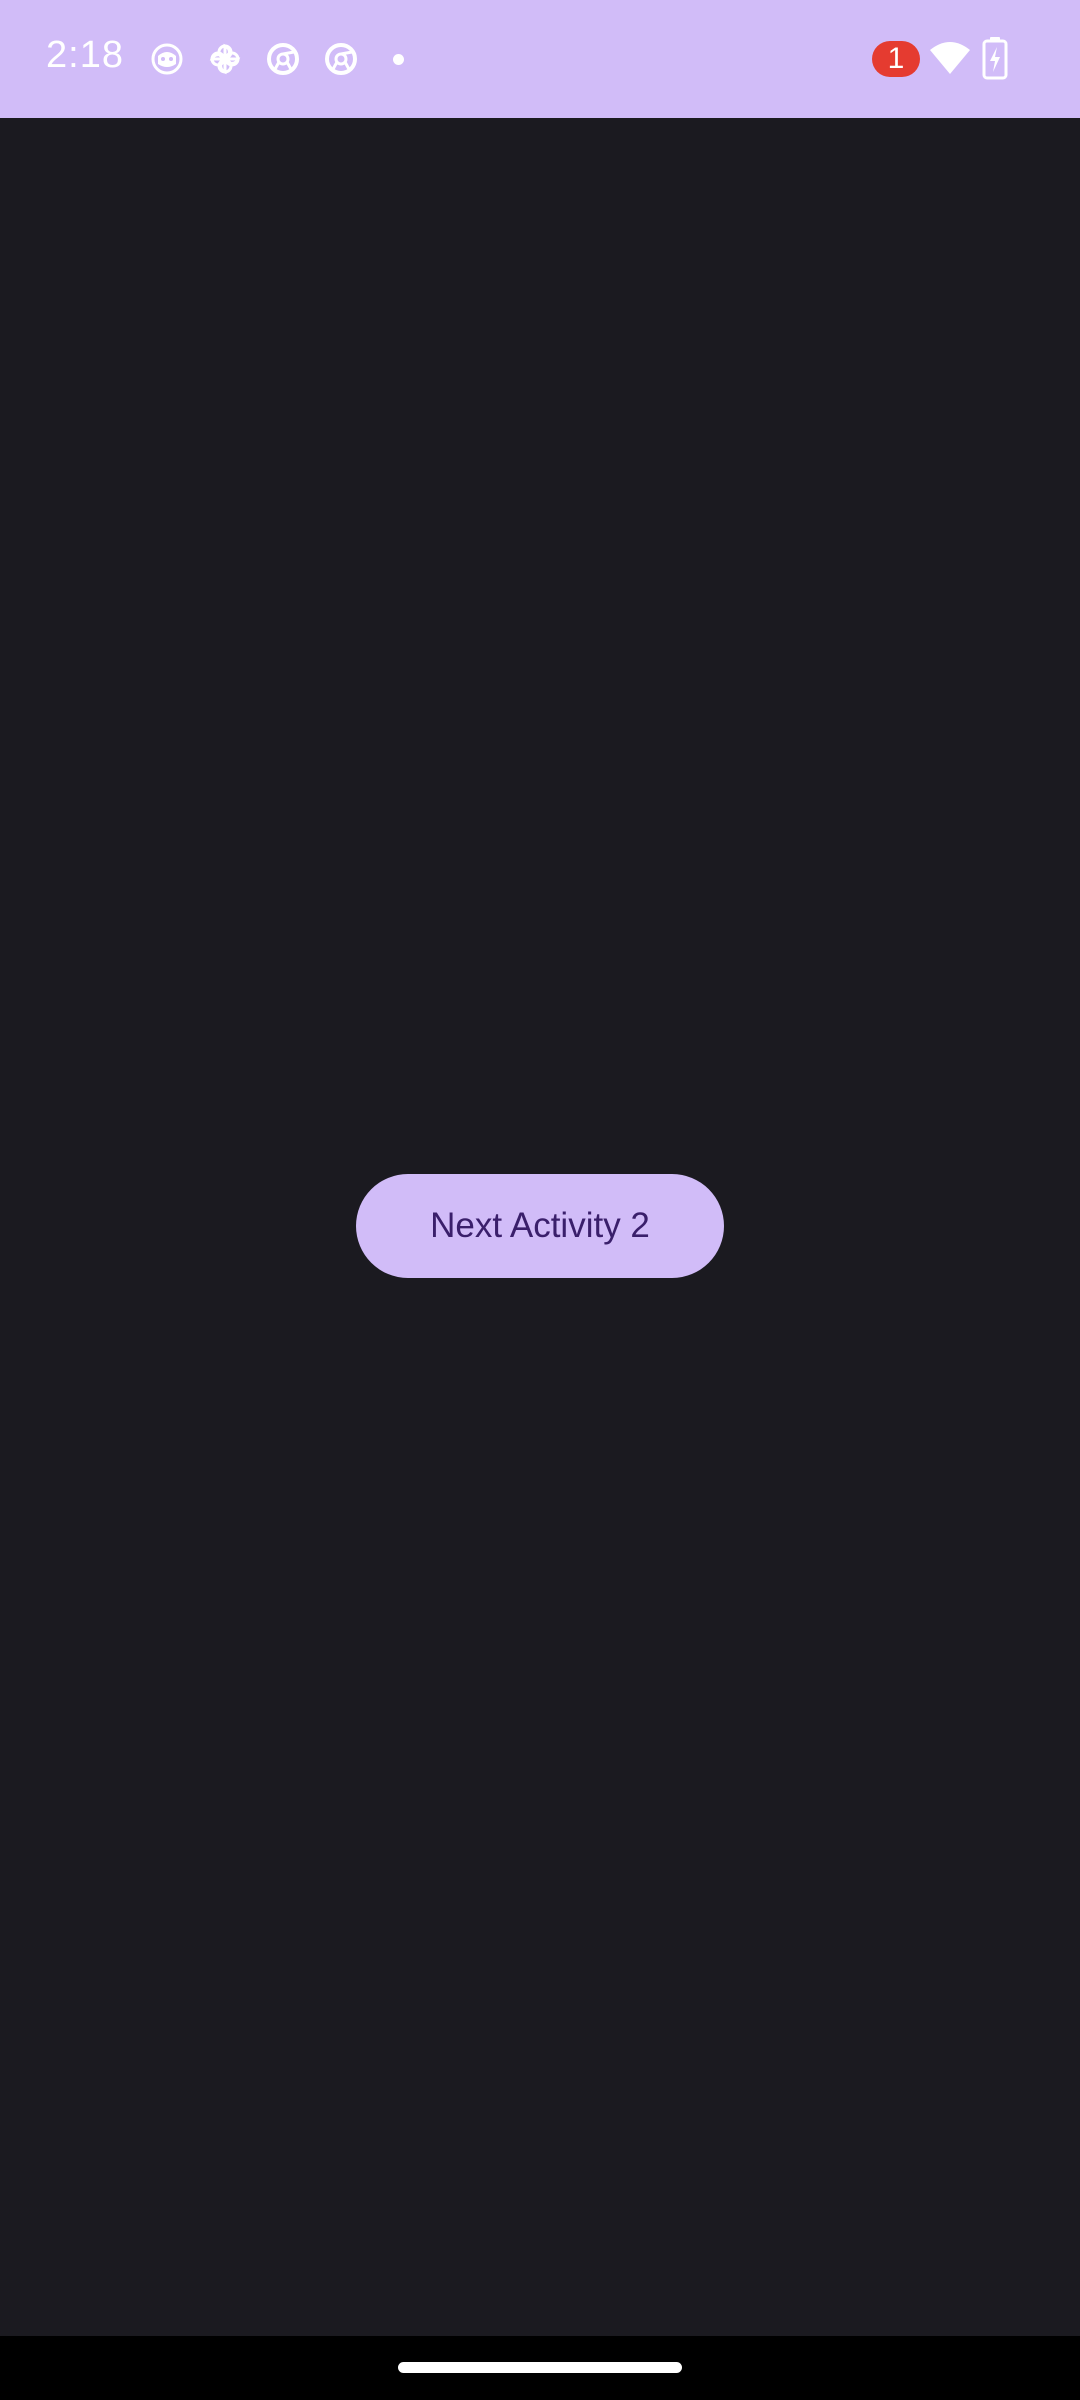  I want to click on home-gesture-handle, so click(540, 2367).